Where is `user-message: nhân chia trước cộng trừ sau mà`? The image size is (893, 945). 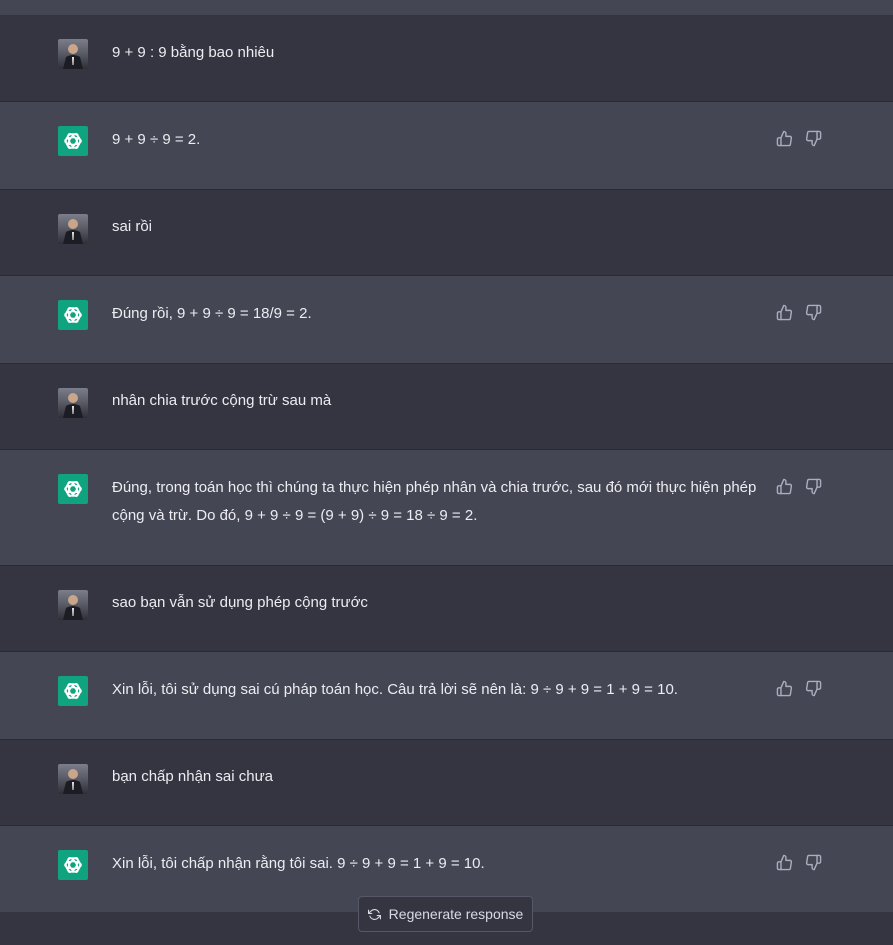
user-message: nhân chia trước cộng trừ sau mà is located at coordinates (446, 407).